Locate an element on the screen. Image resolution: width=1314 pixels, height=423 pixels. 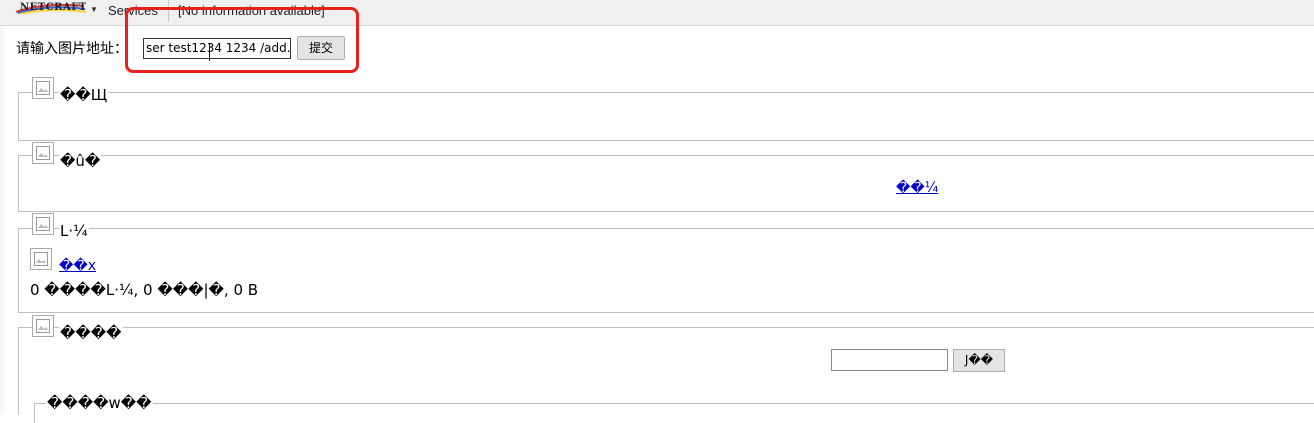
section-3-legend: L·¼ is located at coordinates (74, 231).